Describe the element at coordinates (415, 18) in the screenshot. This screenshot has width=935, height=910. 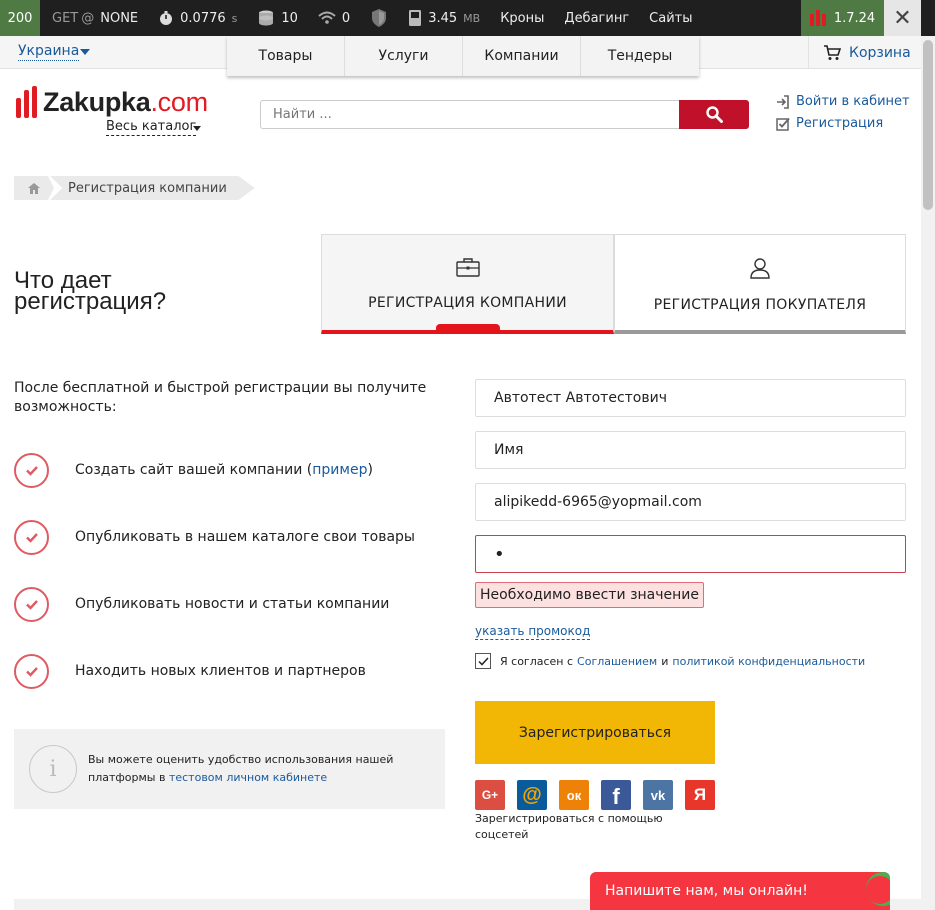
I see `memory-icon` at that location.